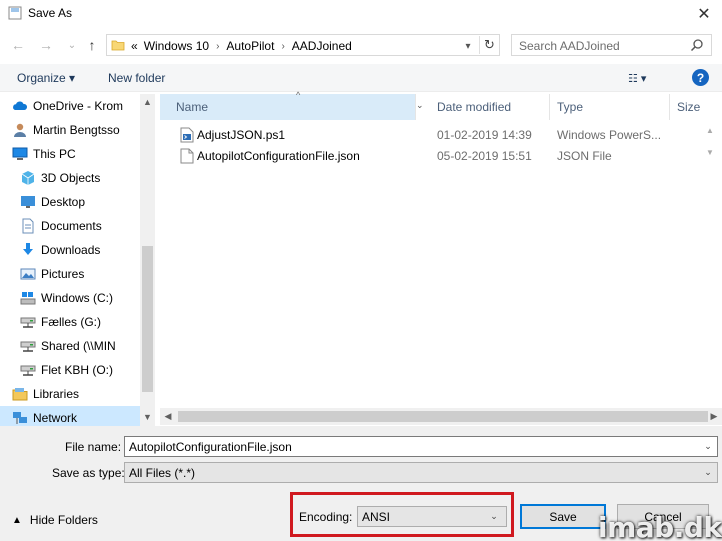  What do you see at coordinates (187, 156) in the screenshot?
I see `json-file-icon` at bounding box center [187, 156].